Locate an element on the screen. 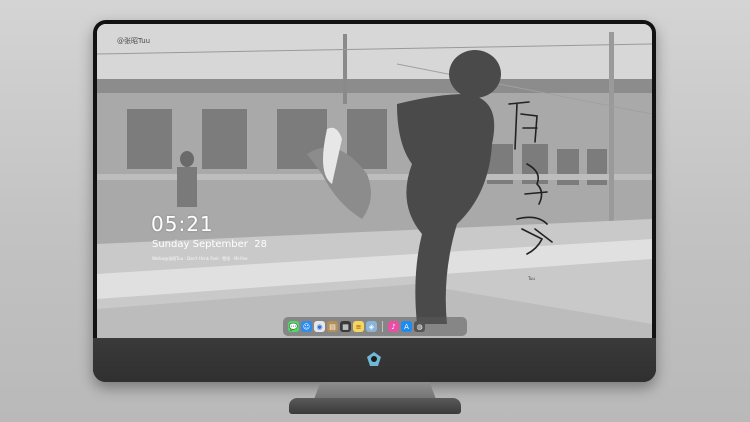 The height and width of the screenshot is (422, 750). lock-clock: 05:21 is located at coordinates (182, 224).